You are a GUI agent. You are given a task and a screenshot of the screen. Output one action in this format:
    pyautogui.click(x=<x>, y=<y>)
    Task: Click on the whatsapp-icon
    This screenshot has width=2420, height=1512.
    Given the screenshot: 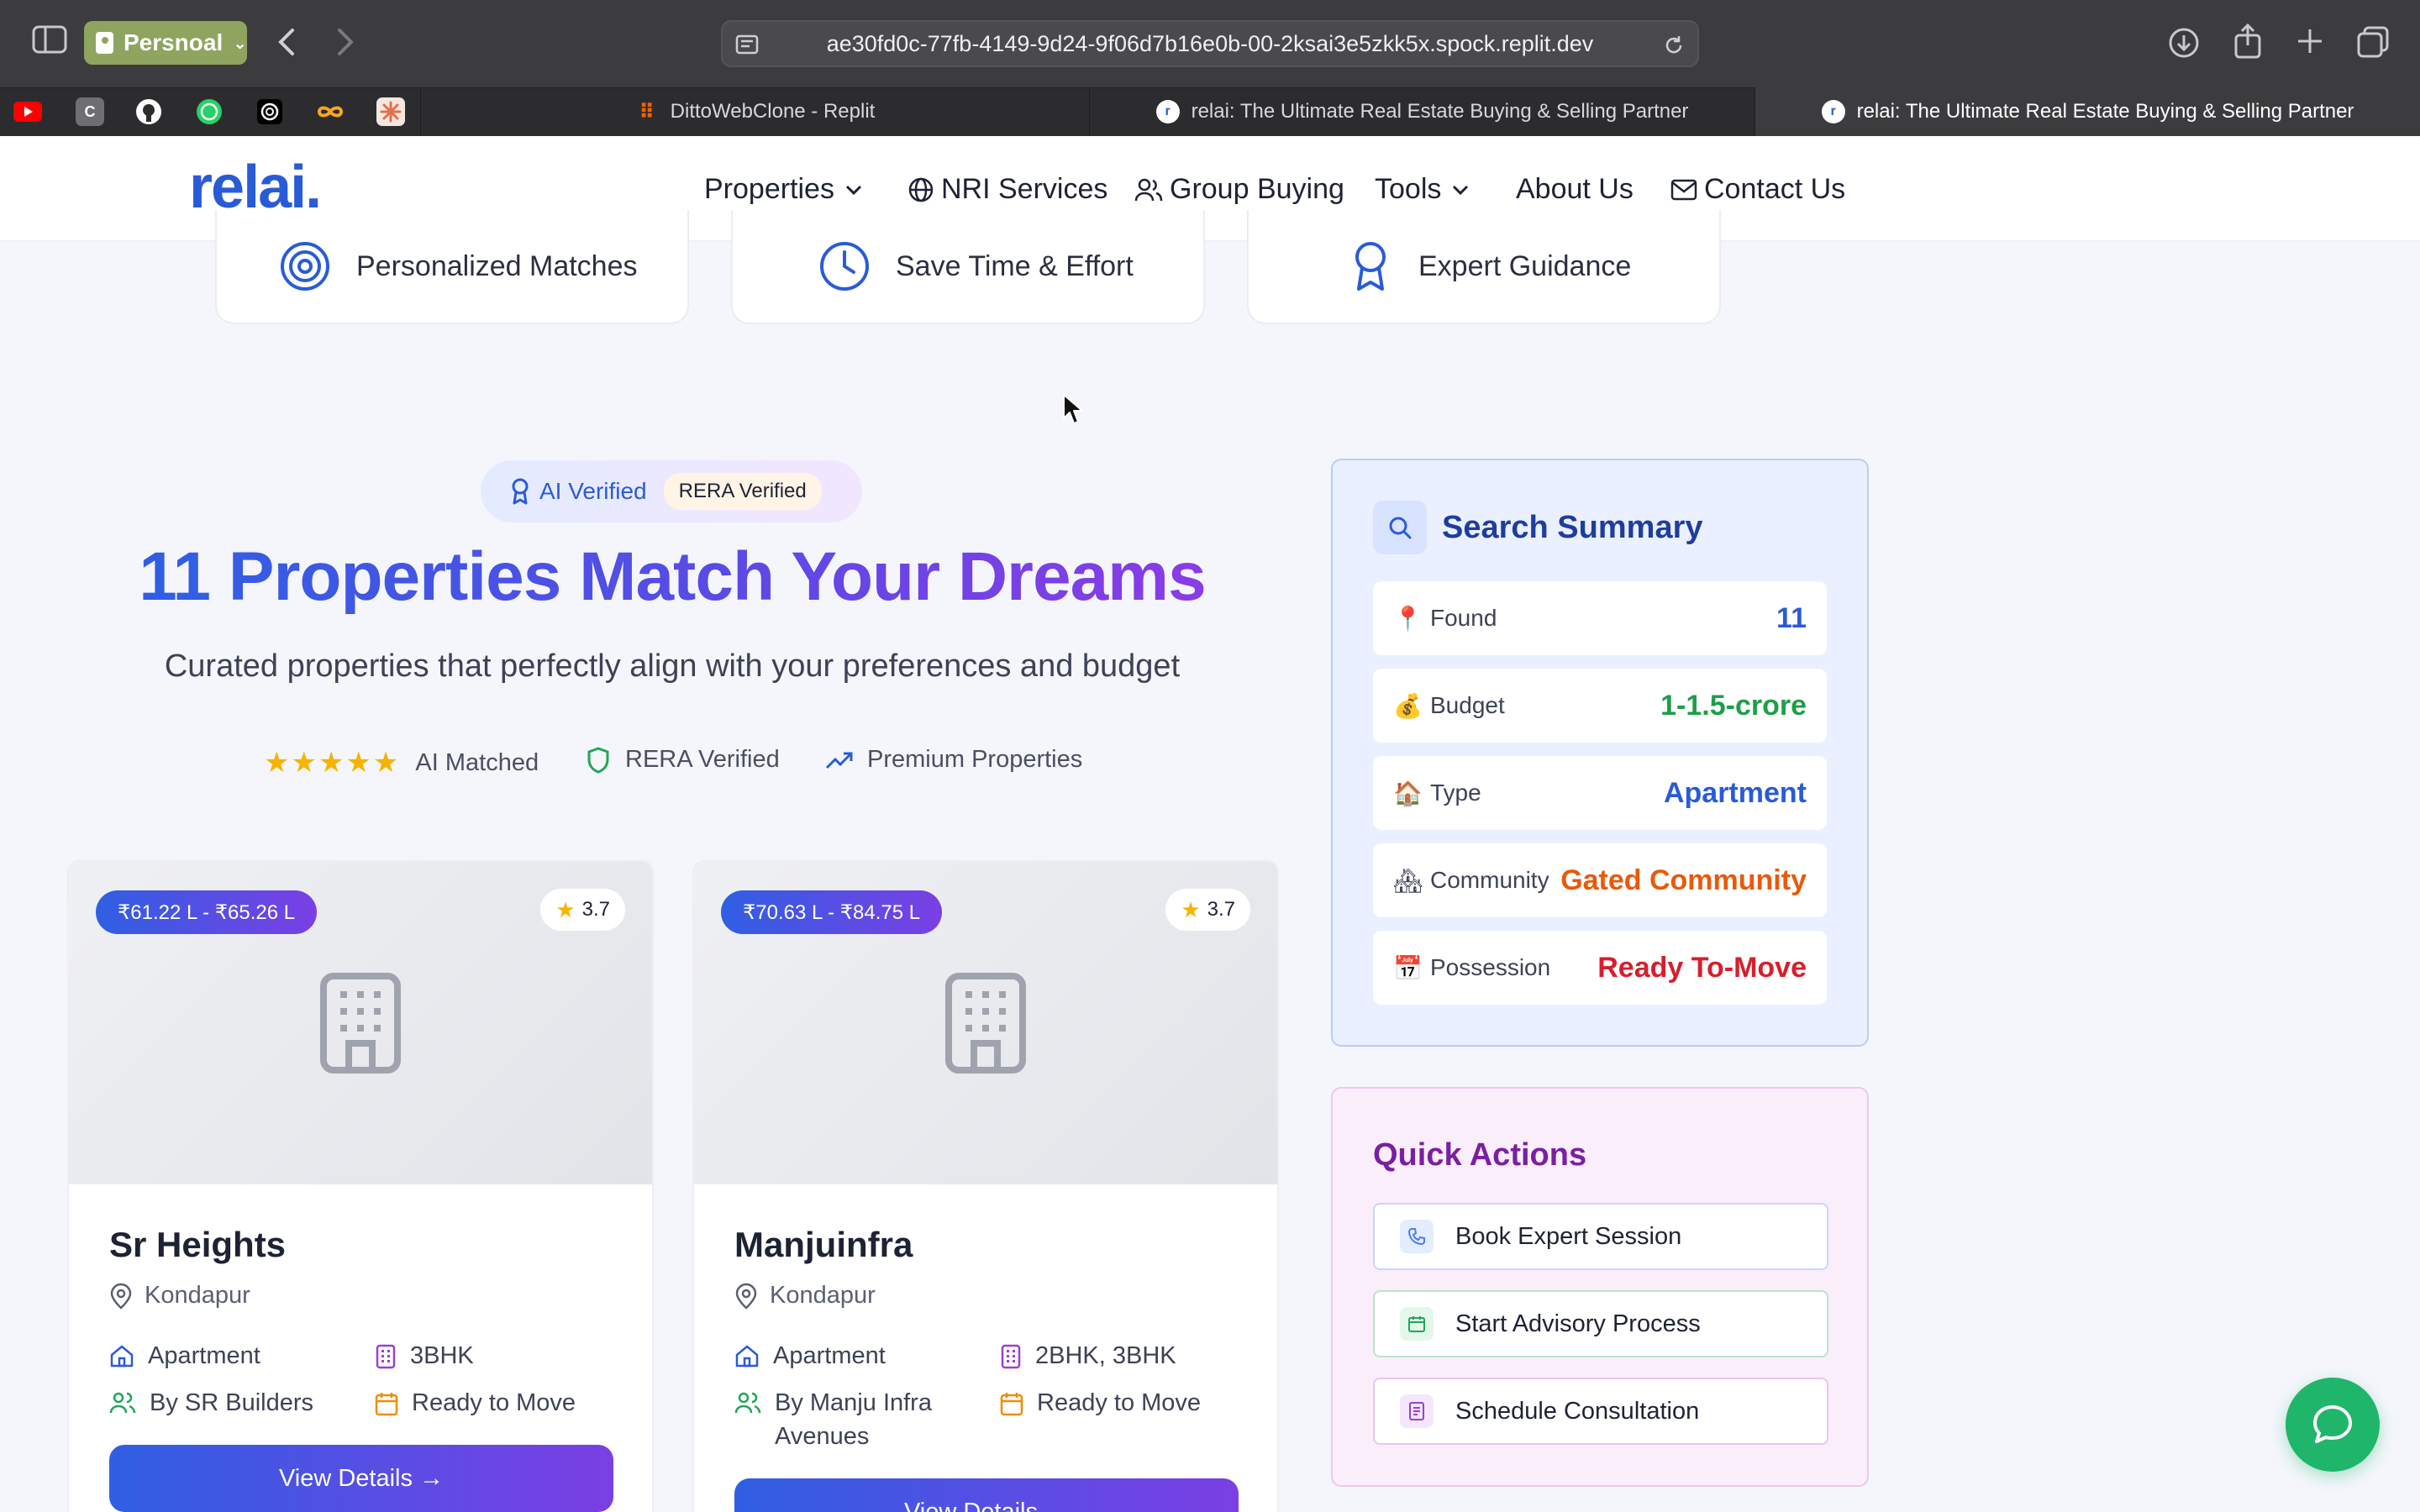 What is the action you would take?
    pyautogui.click(x=210, y=111)
    